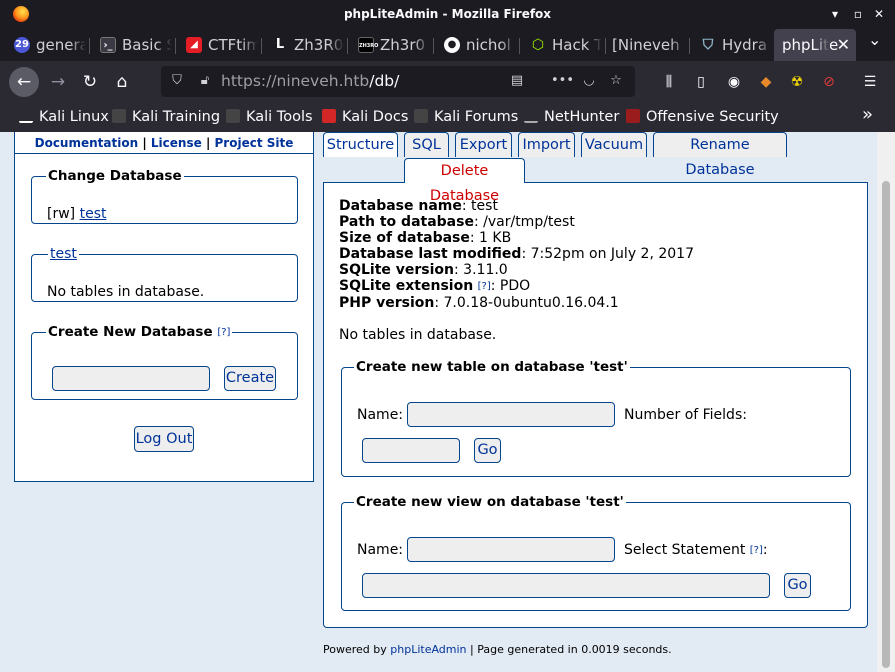  Describe the element at coordinates (64, 117) in the screenshot. I see `bookmark-kali-linux: Kali Linux` at that location.